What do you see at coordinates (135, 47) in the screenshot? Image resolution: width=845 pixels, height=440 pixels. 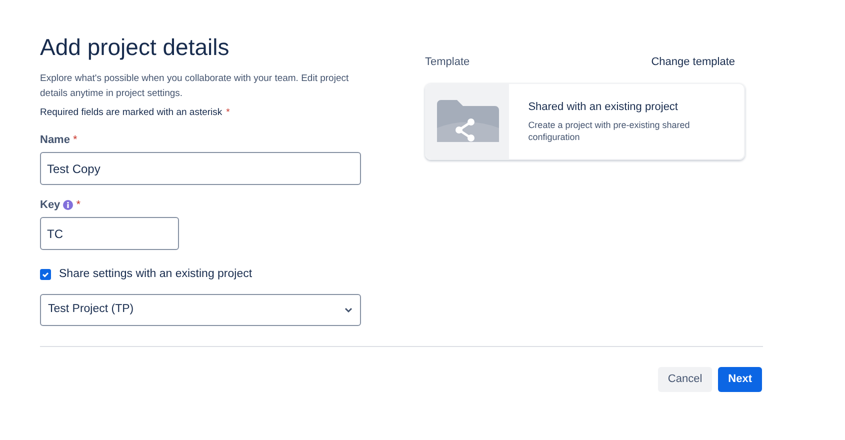 I see `page-title: Add project details` at bounding box center [135, 47].